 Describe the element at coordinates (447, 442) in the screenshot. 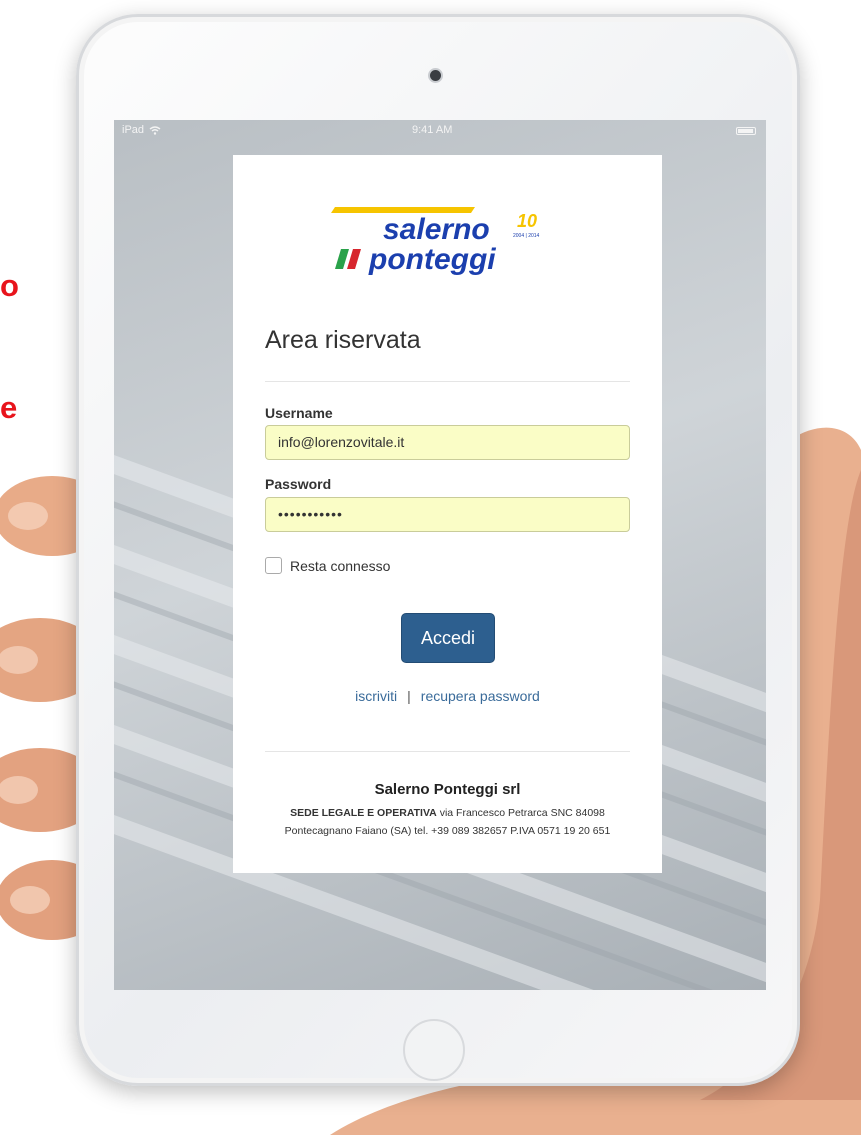

I see `username-input: info@lorenzovitale.it` at that location.